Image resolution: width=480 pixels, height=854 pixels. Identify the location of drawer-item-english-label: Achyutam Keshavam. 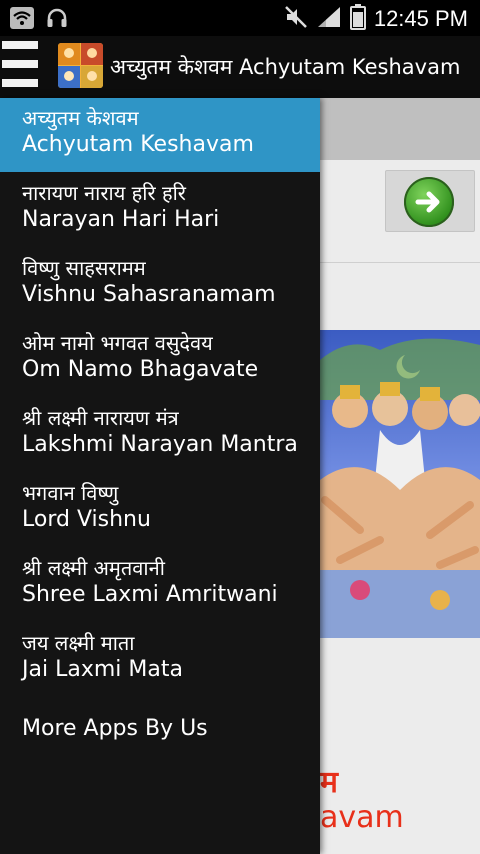
(138, 144).